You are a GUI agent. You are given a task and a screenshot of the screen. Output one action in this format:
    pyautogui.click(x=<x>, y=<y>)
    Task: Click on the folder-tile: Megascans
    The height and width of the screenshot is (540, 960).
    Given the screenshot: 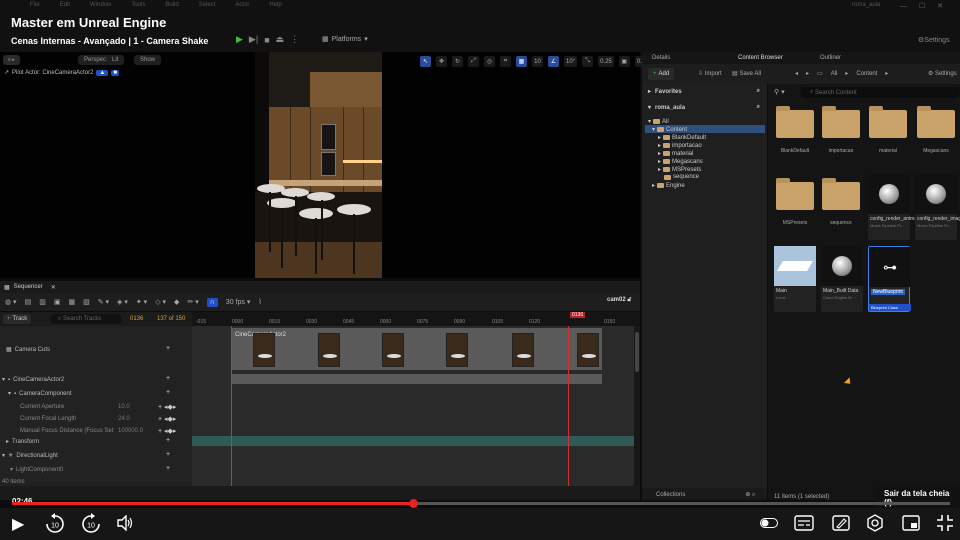 What is the action you would take?
    pyautogui.click(x=936, y=130)
    